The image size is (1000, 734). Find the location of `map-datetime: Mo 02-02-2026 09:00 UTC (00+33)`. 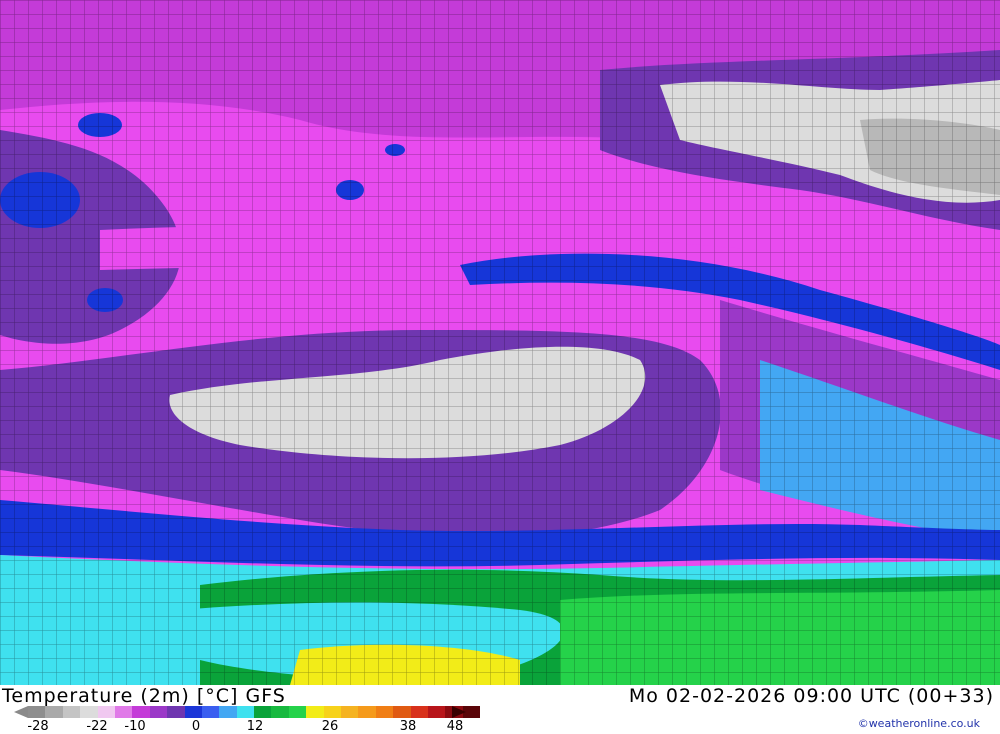

map-datetime: Mo 02-02-2026 09:00 UTC (00+33) is located at coordinates (811, 696).